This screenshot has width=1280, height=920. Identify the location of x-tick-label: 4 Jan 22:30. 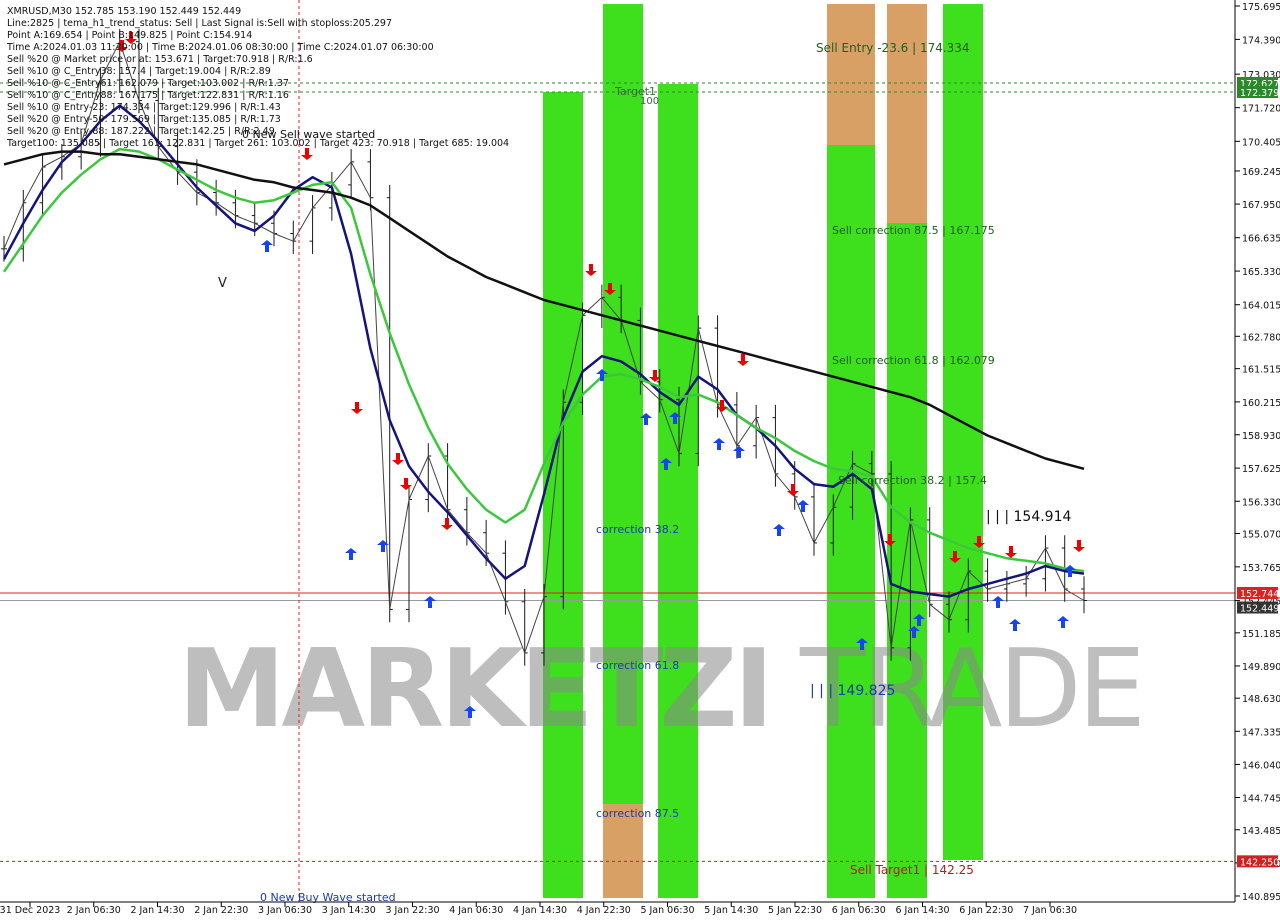
(604, 910).